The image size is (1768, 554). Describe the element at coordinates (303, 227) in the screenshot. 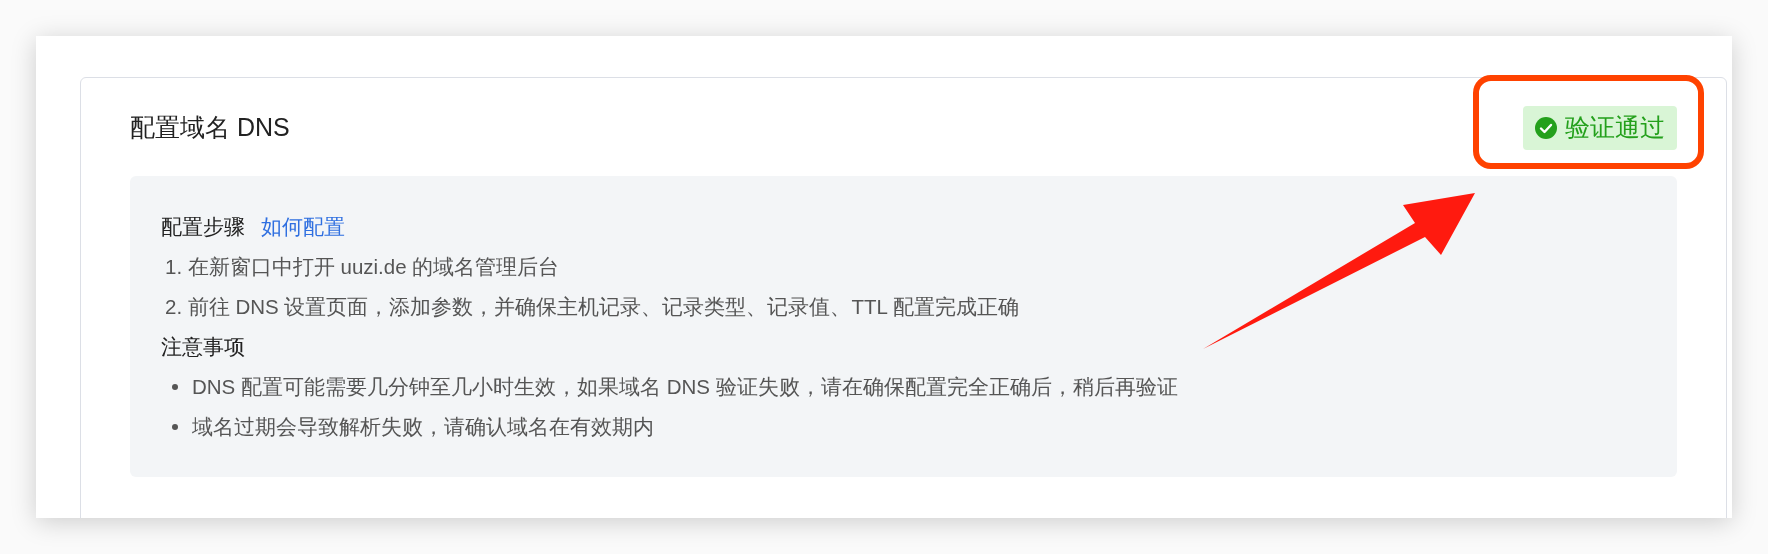

I see `help-link: 如何配置` at that location.